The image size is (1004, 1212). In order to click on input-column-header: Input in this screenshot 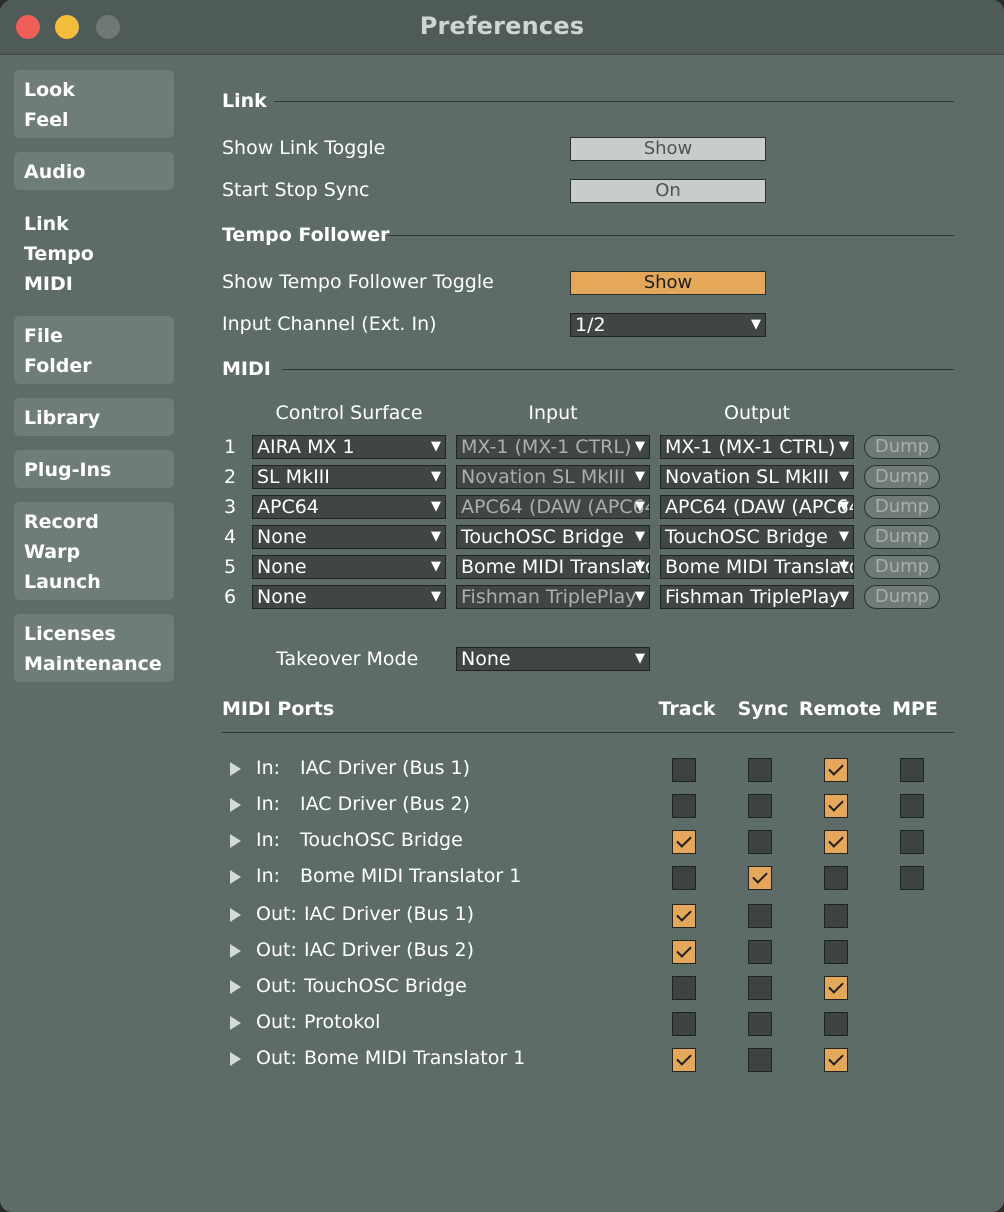, I will do `click(553, 413)`.